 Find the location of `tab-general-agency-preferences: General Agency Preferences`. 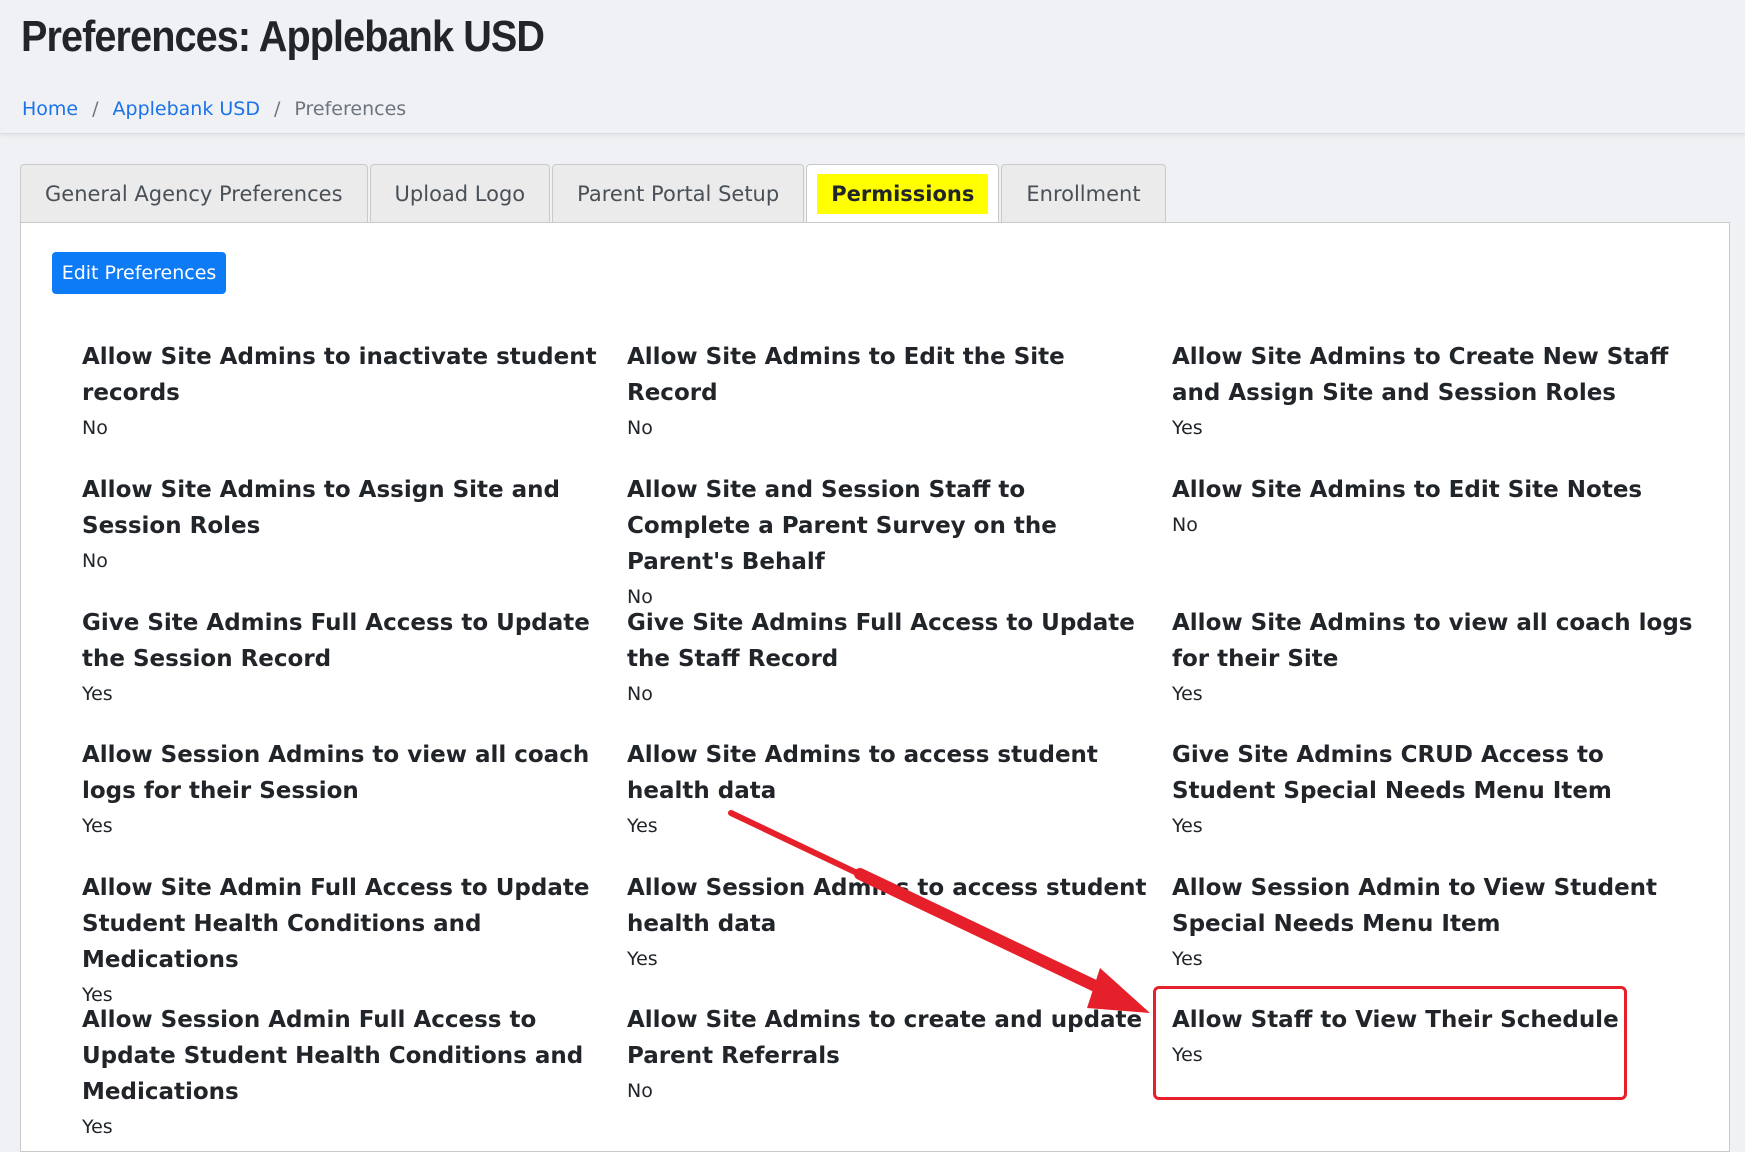

tab-general-agency-preferences: General Agency Preferences is located at coordinates (194, 193).